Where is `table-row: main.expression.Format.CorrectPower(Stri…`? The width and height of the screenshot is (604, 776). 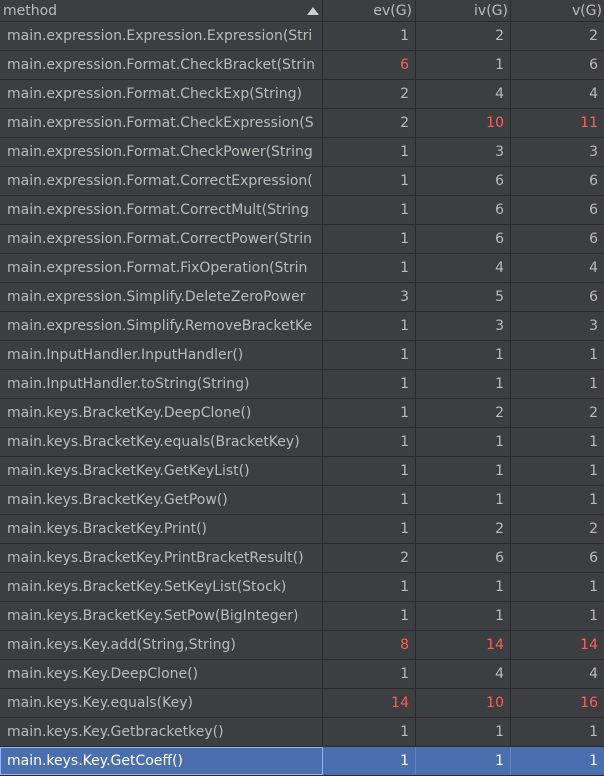 table-row: main.expression.Format.CorrectPower(Stri… is located at coordinates (302, 239).